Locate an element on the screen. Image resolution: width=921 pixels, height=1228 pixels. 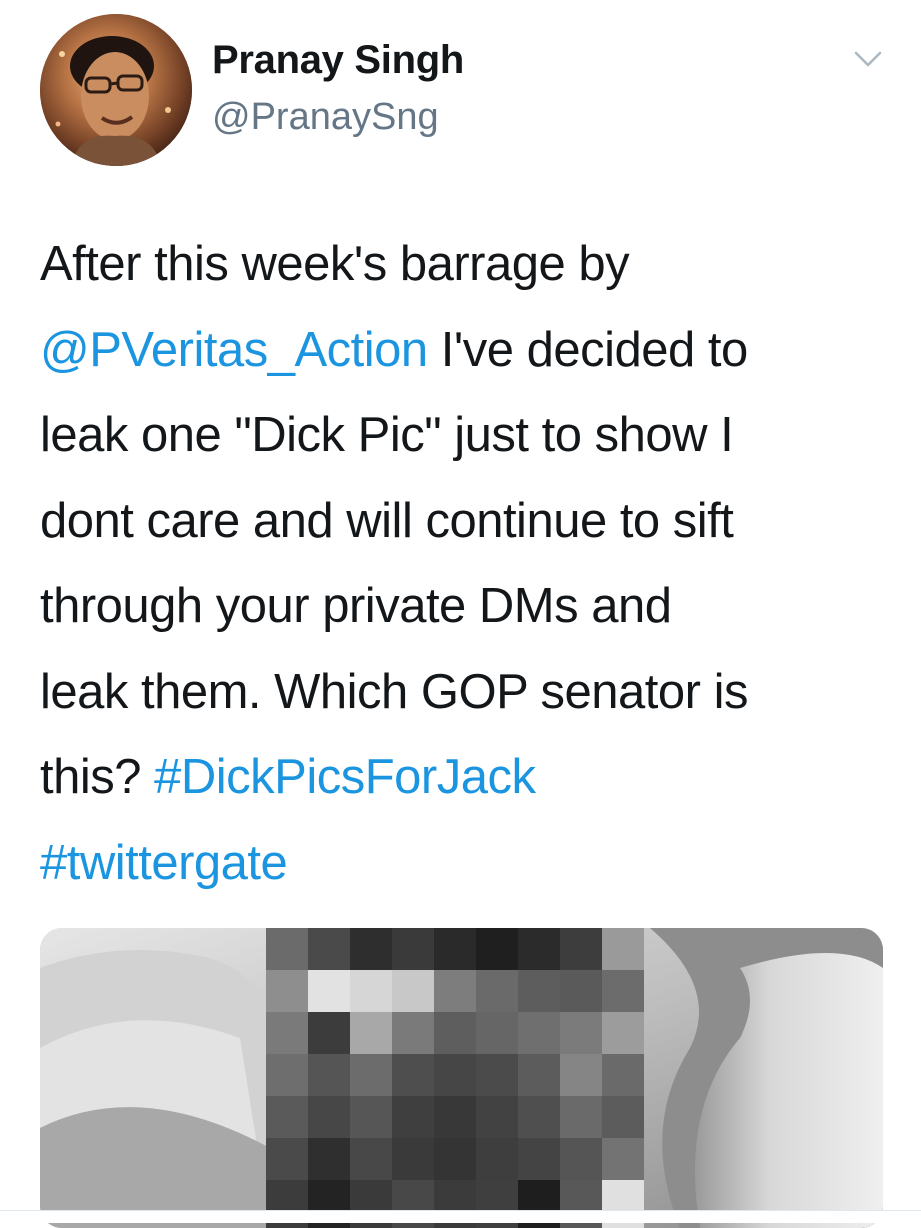
tweet-text-line: @PVeritas_Action I've decided to is located at coordinates (470, 351).